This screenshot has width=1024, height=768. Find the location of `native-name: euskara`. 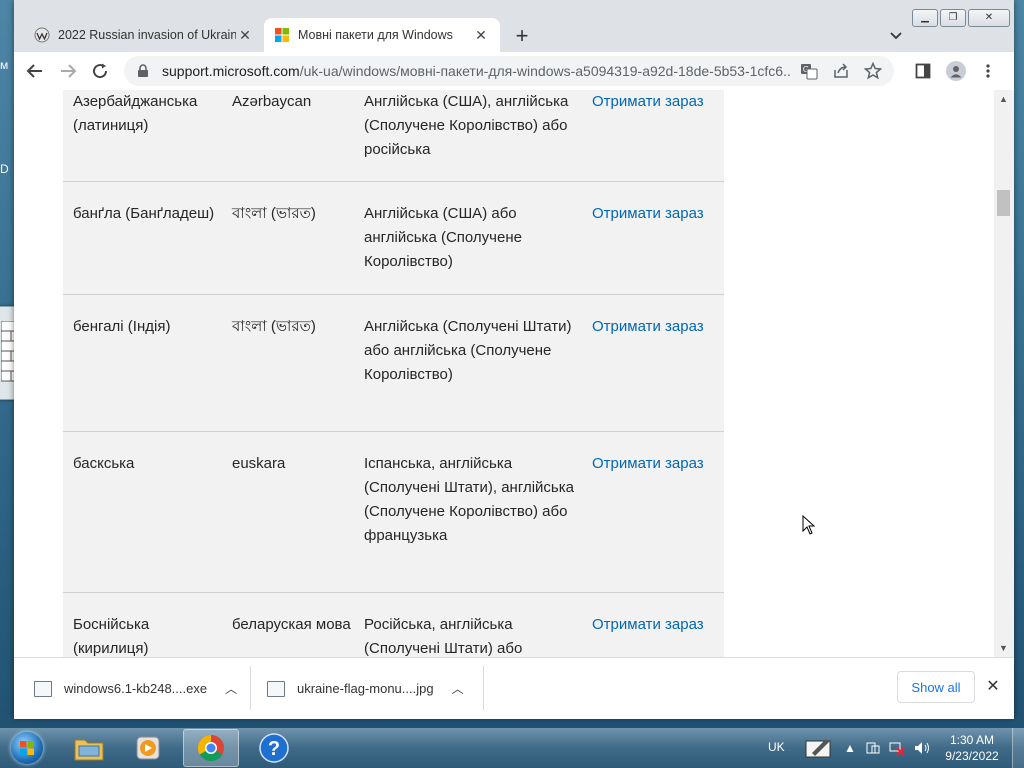

native-name: euskara is located at coordinates (259, 463).